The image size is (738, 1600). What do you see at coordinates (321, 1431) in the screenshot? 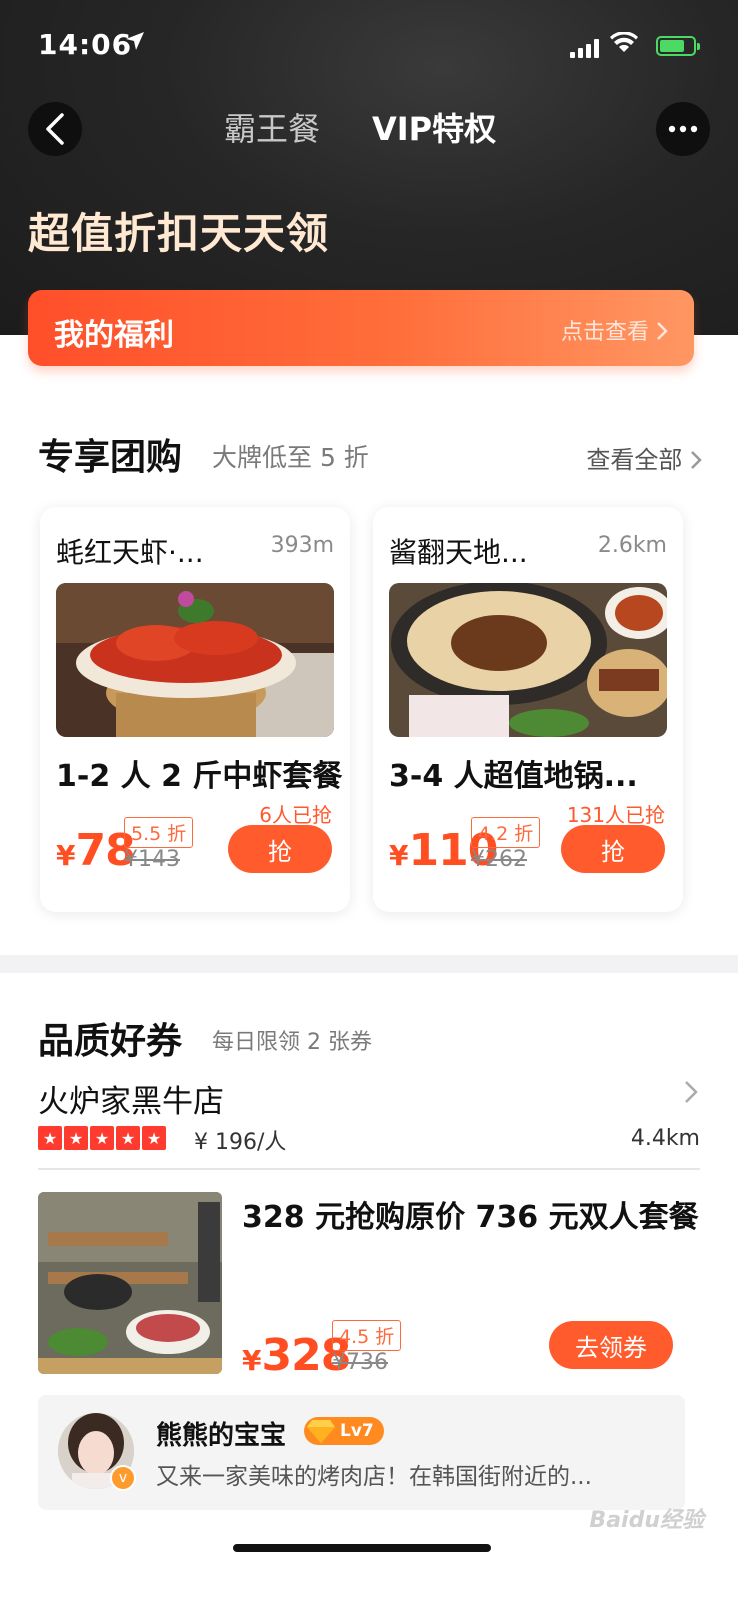
I see `diamond-icon` at bounding box center [321, 1431].